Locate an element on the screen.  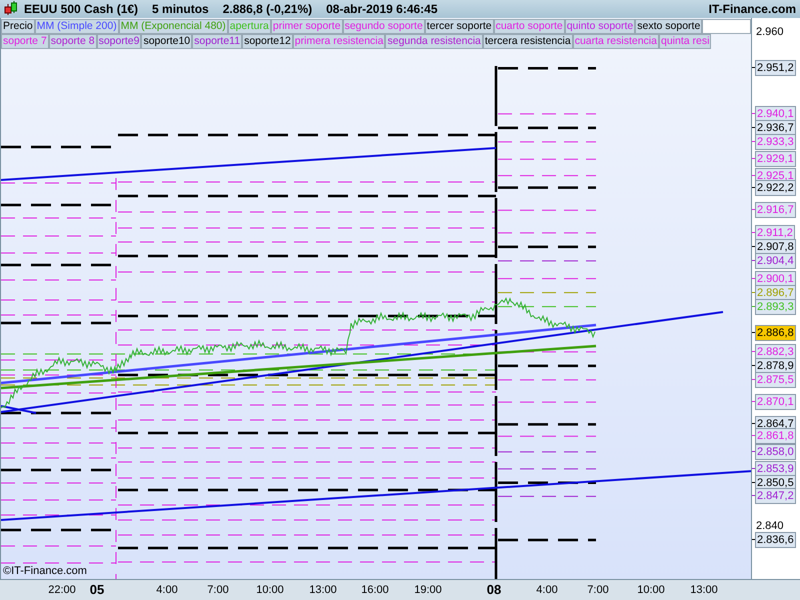
legend-item: primer soporte is located at coordinates (306, 26).